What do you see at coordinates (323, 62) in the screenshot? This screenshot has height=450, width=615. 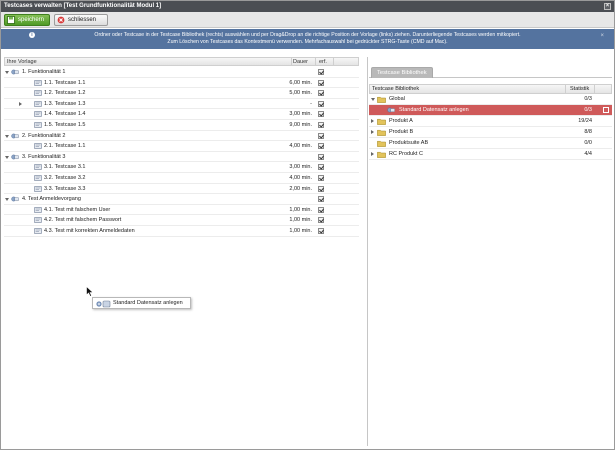 I see `column-header-erf: erf.` at bounding box center [323, 62].